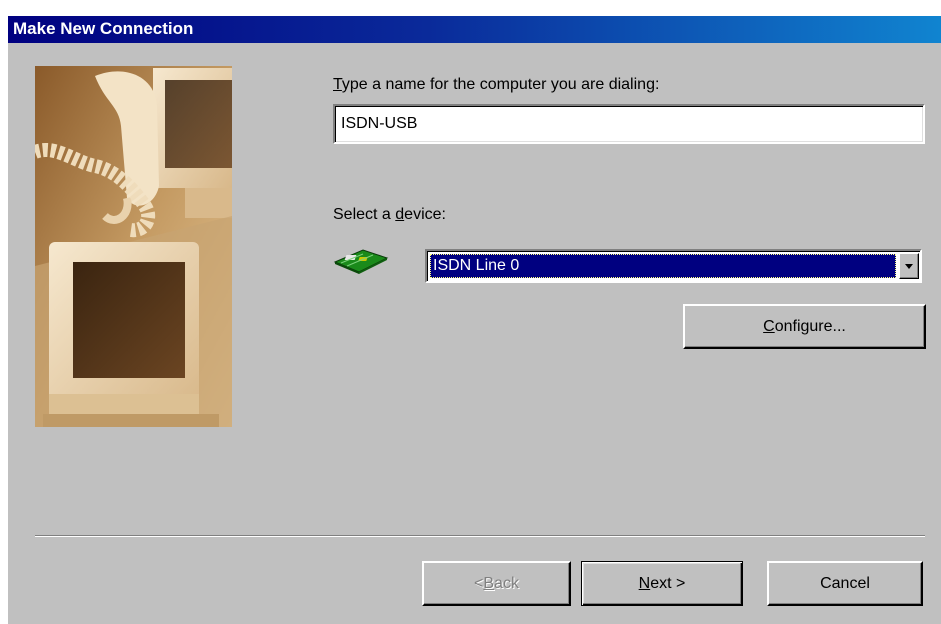 Image resolution: width=941 pixels, height=624 pixels. What do you see at coordinates (400, 214) in the screenshot?
I see `device-label-mnemonic: d` at bounding box center [400, 214].